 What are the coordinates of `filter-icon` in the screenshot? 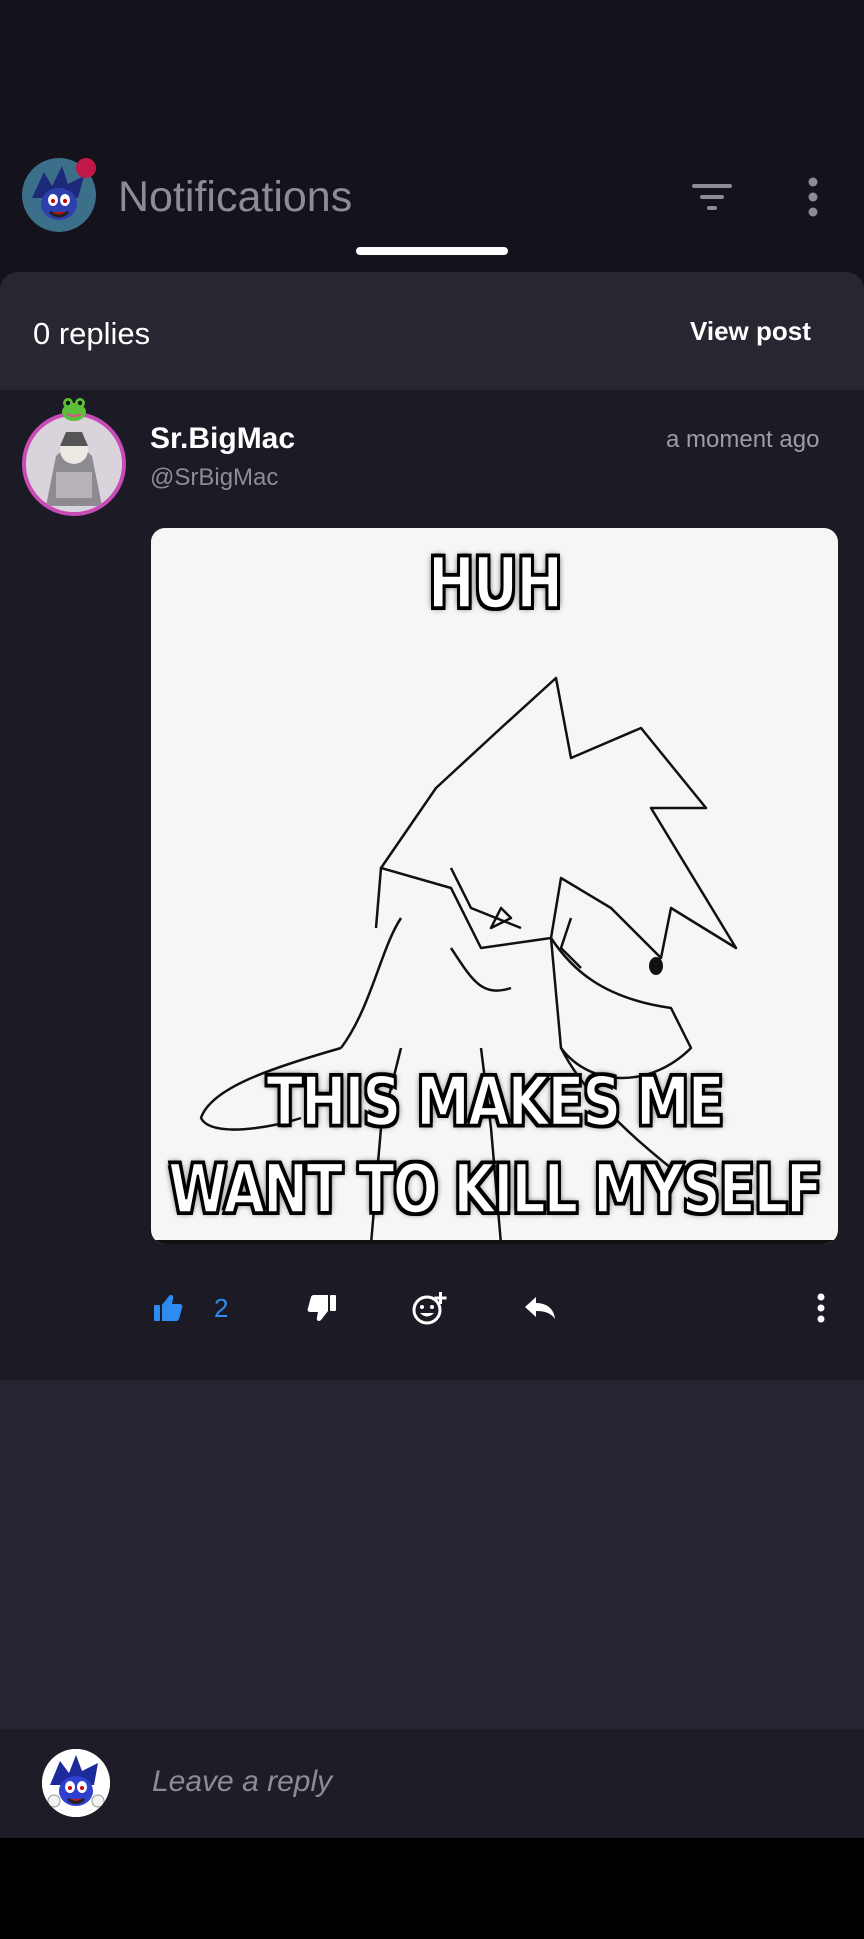 It's located at (712, 197).